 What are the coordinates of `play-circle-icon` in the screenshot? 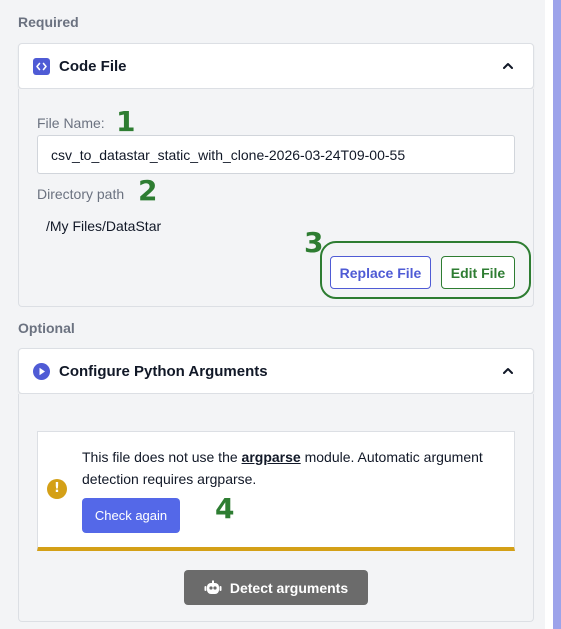 It's located at (41, 371).